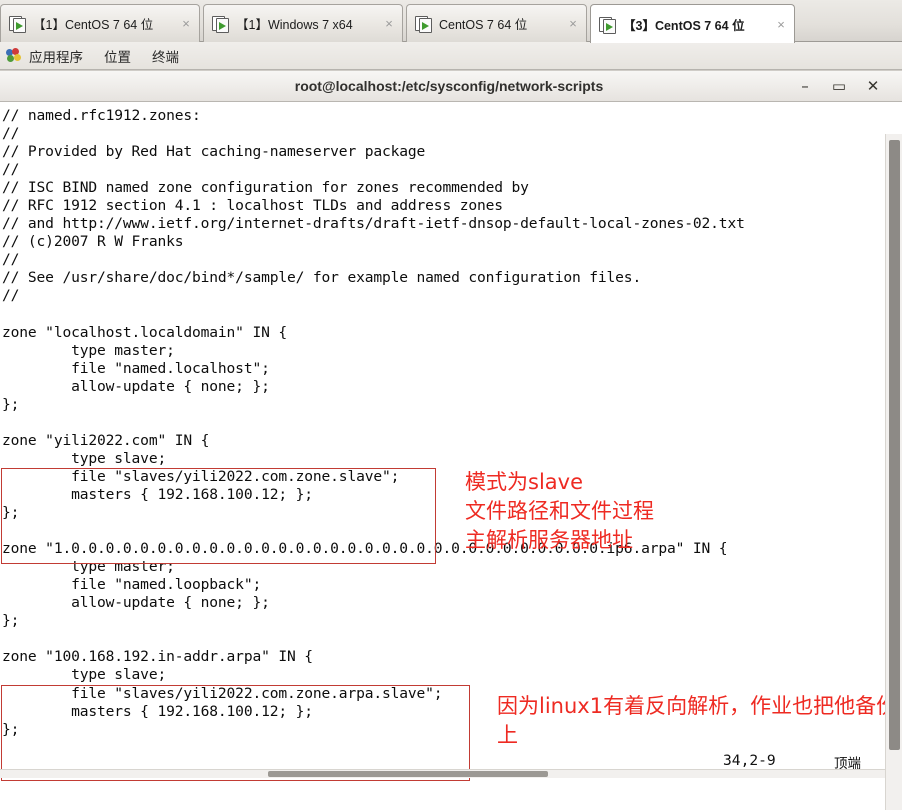 The width and height of the screenshot is (902, 810). What do you see at coordinates (121, 56) in the screenshot?
I see `menu-places: 位置` at bounding box center [121, 56].